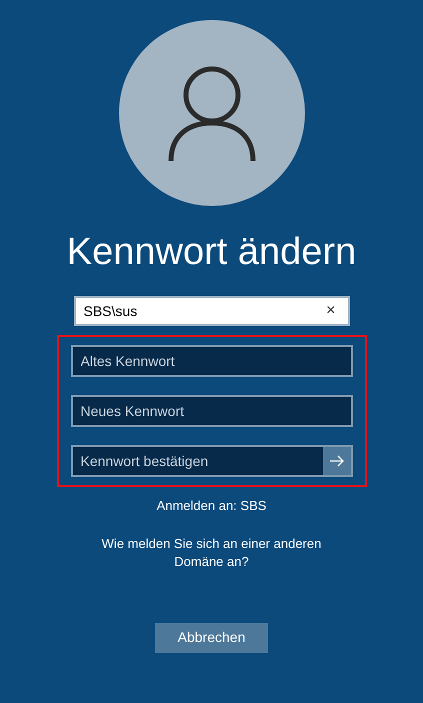  What do you see at coordinates (212, 311) in the screenshot?
I see `username-field: SBS\sus ×` at bounding box center [212, 311].